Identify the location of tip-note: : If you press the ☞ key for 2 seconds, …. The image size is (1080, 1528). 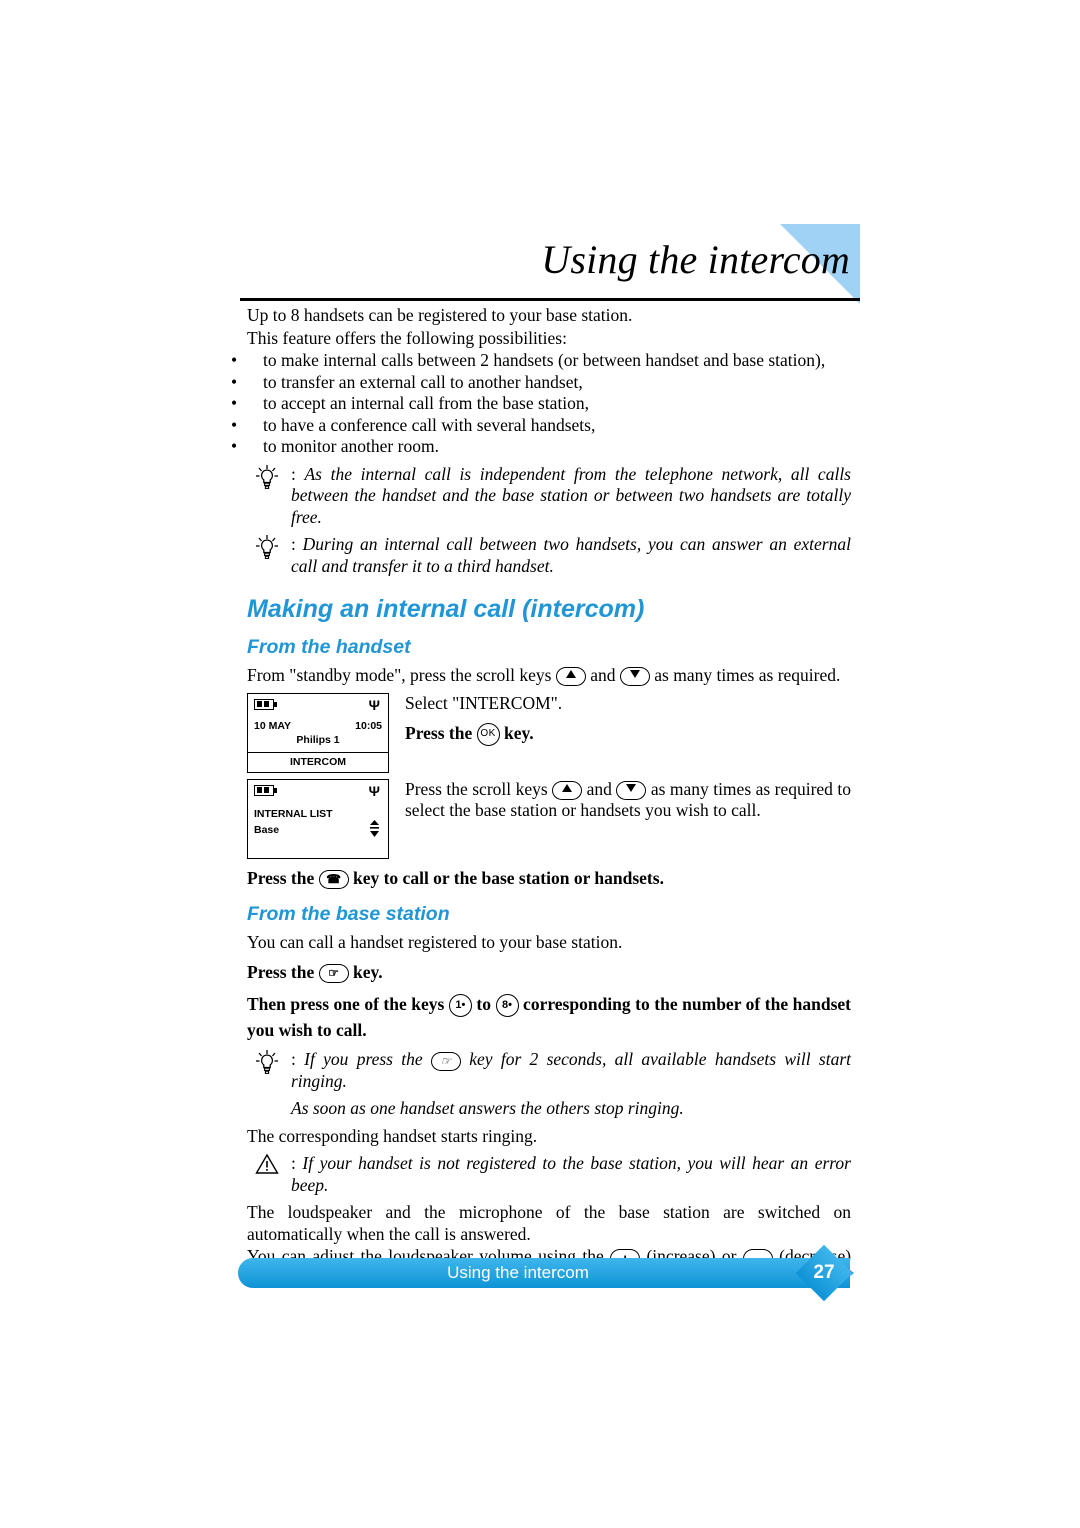
(549, 1070).